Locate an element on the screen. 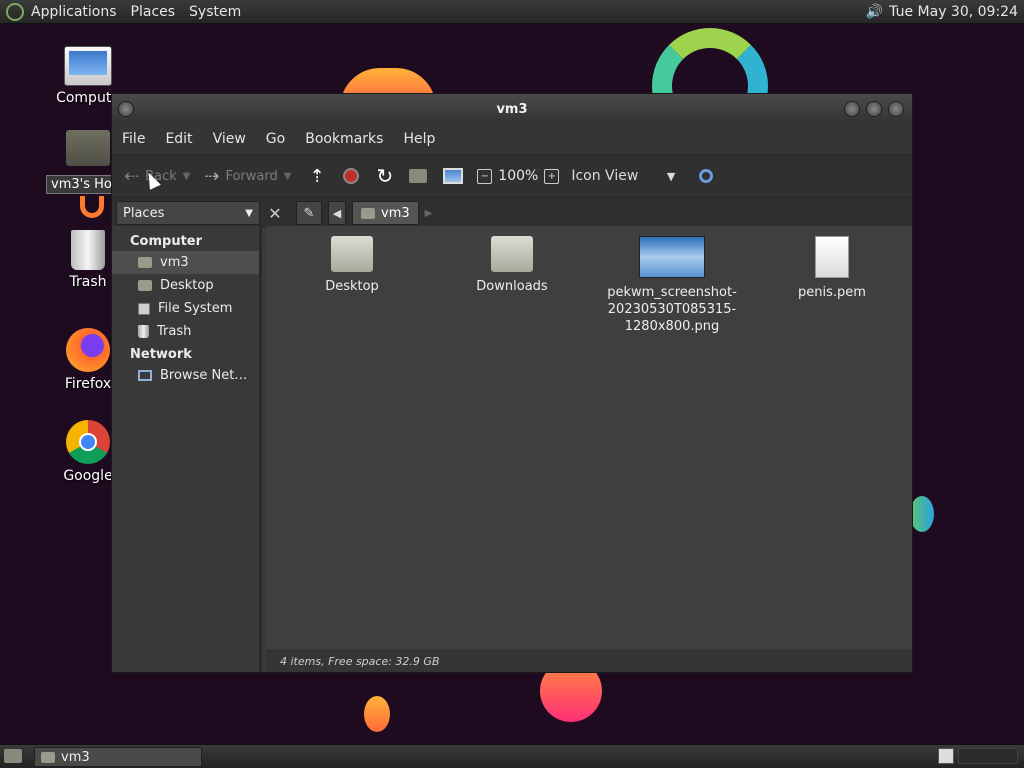 The height and width of the screenshot is (768, 1024). search-icon is located at coordinates (706, 176).